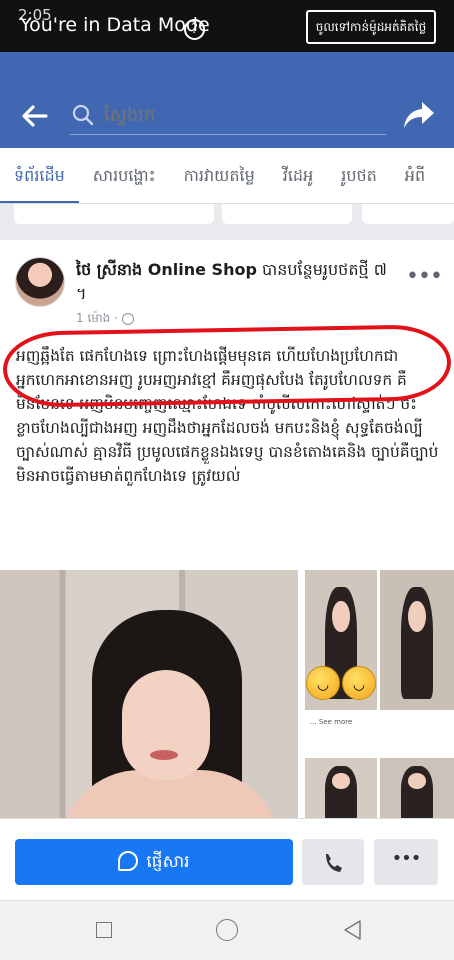  I want to click on author-name: ថៃ ស្រីនាង Online Shop, so click(166, 269).